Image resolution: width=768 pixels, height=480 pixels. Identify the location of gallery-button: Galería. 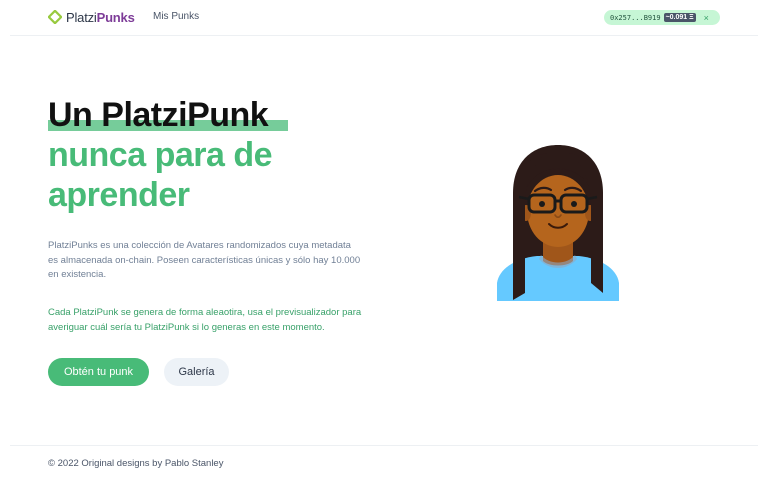
(196, 372).